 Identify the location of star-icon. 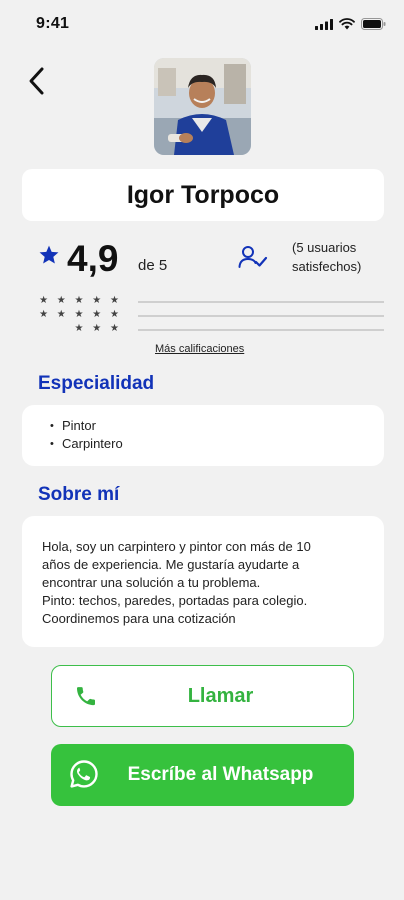
(49, 254).